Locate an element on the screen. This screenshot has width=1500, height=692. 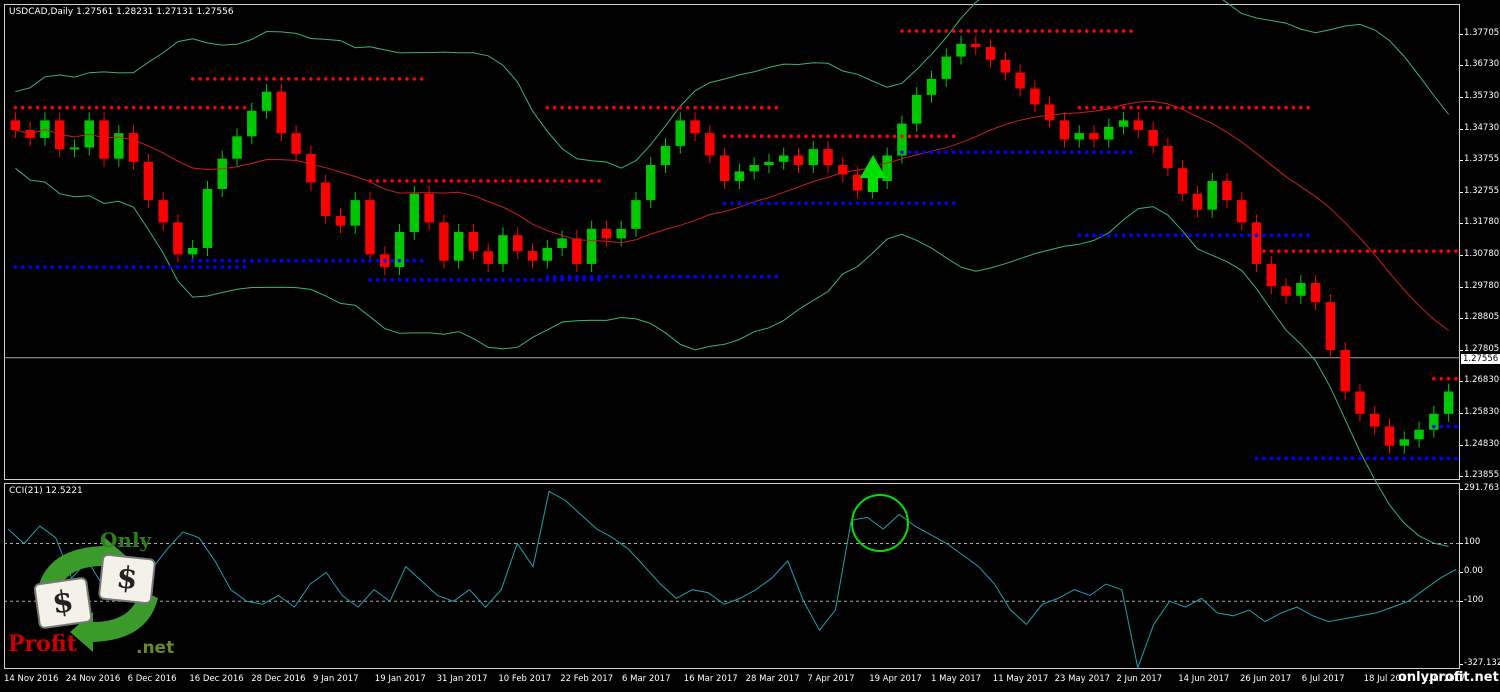
current-price-label: 1.27556 is located at coordinates (1480, 359).